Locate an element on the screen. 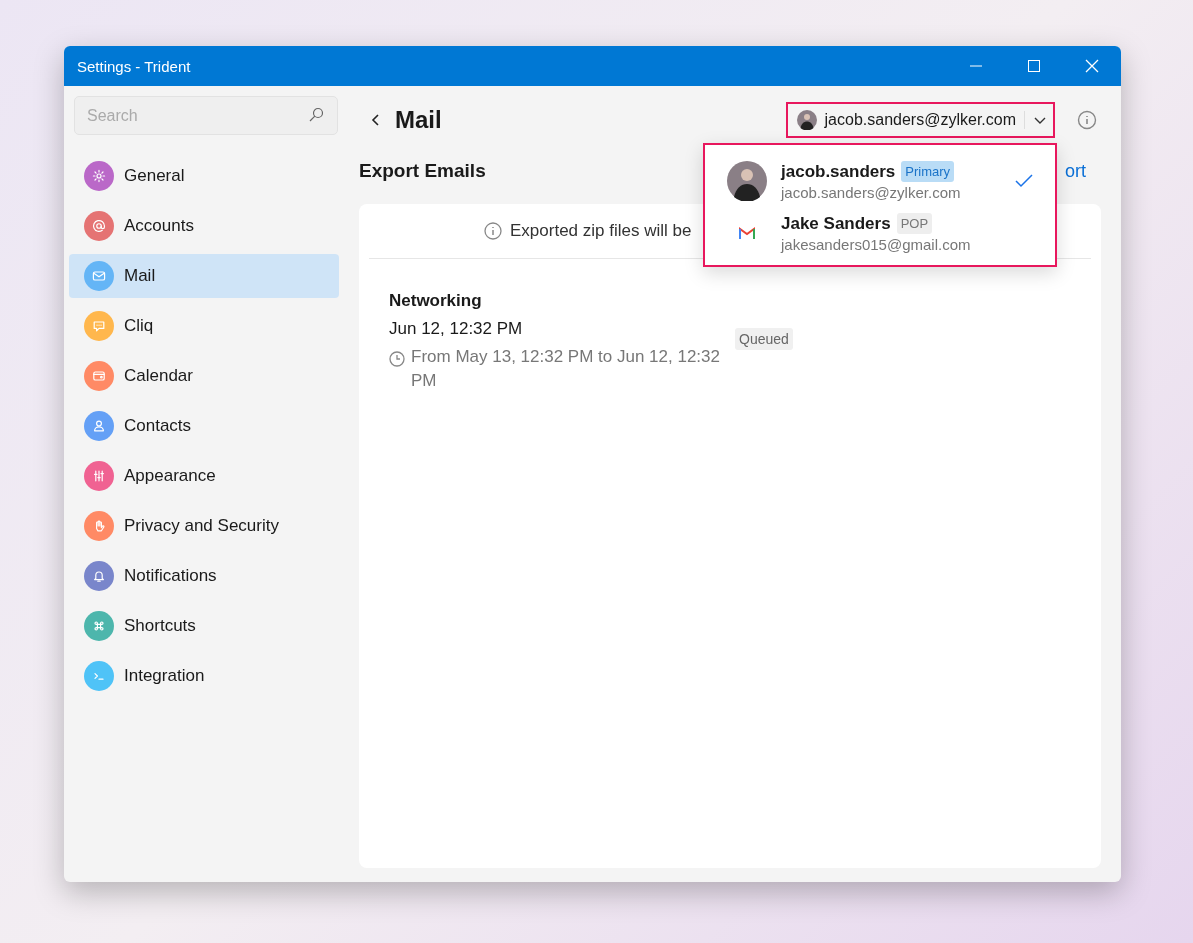 The image size is (1193, 943). account-option: jacob.sanders Primary jacob.sanders@zylker.com is located at coordinates (880, 181).